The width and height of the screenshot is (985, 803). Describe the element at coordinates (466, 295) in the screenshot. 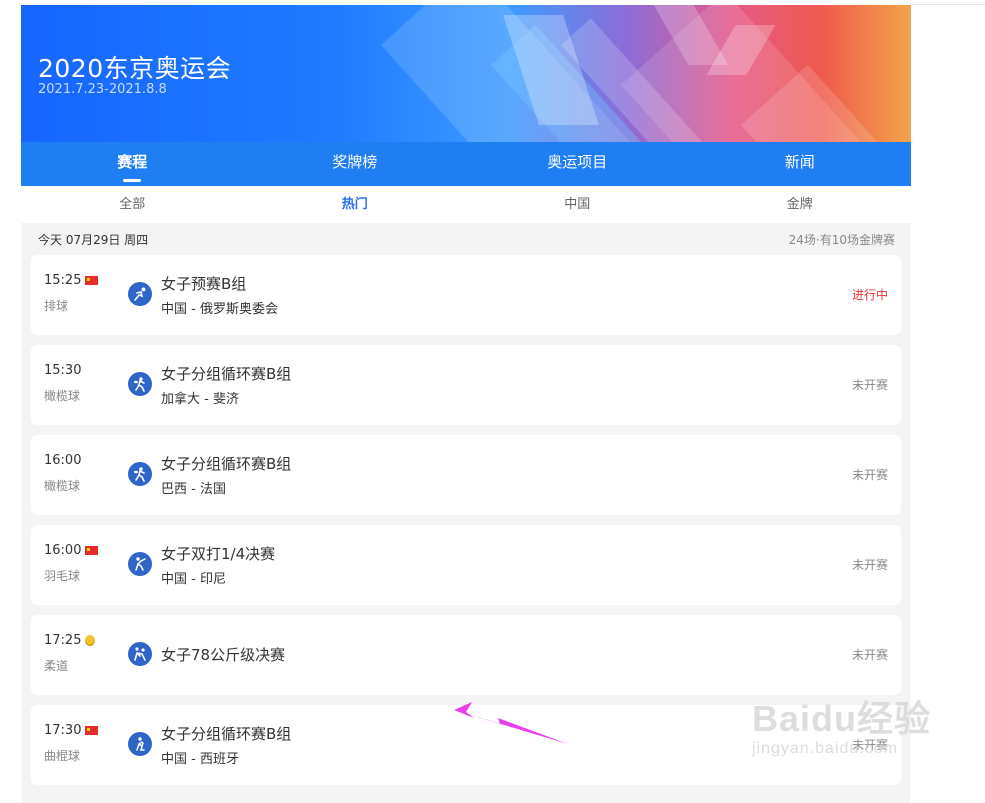

I see `match-card: 15:25 排球 女子预赛B组中国 - 俄罗斯奥委会 进行中` at that location.